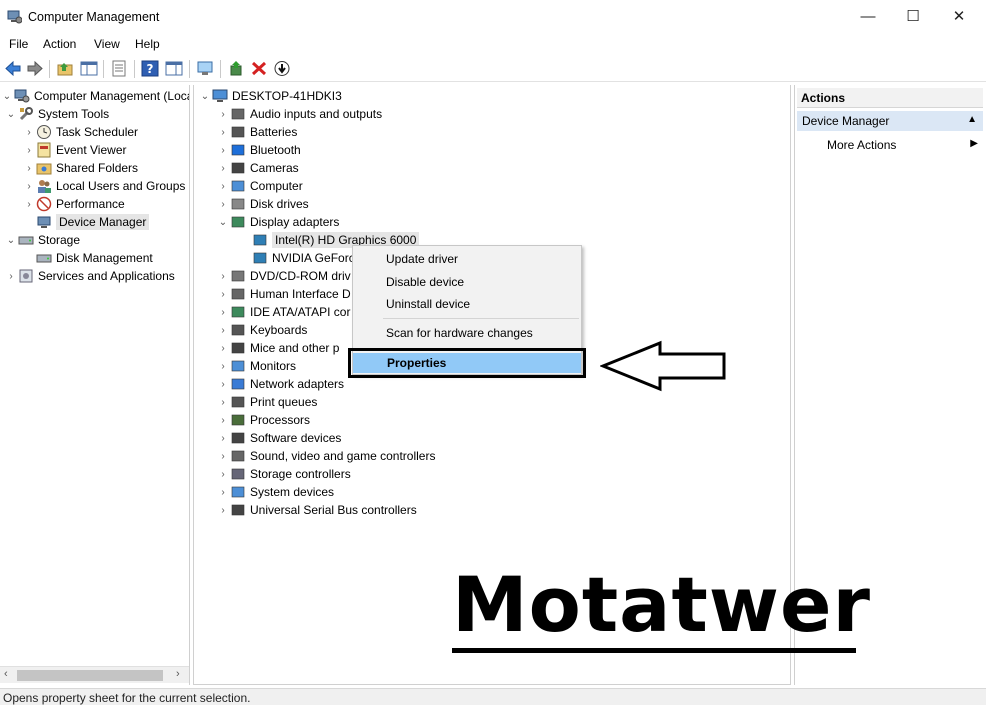  Describe the element at coordinates (972, 119) in the screenshot. I see `collapse-up-icon: ▲` at that location.